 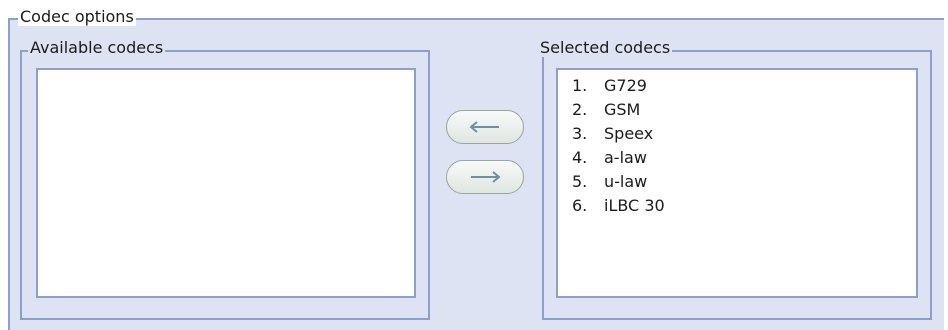 What do you see at coordinates (737, 158) in the screenshot?
I see `codec-list-item: 4. a-law` at bounding box center [737, 158].